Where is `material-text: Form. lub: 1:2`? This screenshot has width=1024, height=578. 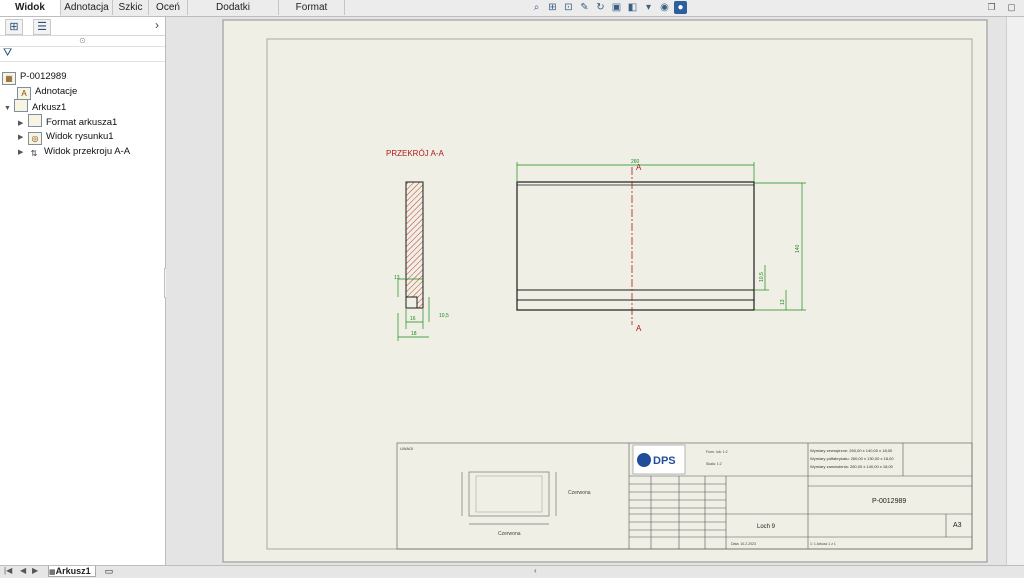
material-text: Form. lub: 1:2 is located at coordinates (717, 452).